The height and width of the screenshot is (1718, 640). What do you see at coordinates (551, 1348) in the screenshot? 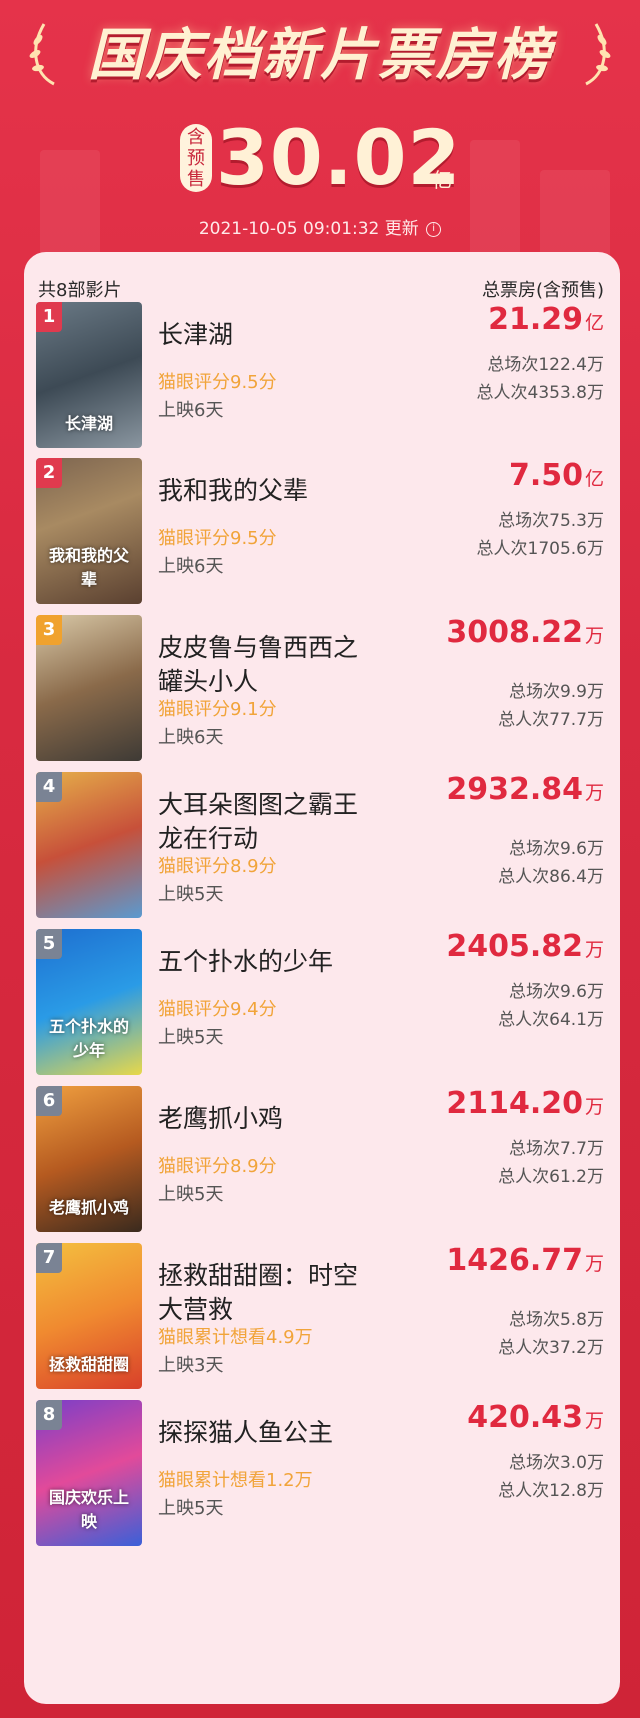
I see `total-admissions: 总人次37.2万` at bounding box center [551, 1348].